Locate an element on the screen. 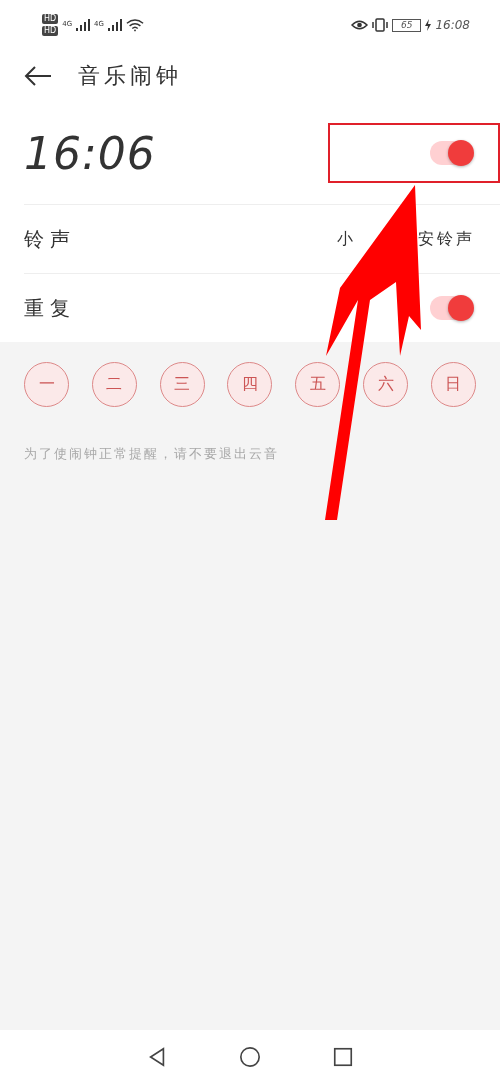 The height and width of the screenshot is (1084, 500). vibrate-icon is located at coordinates (379, 25).